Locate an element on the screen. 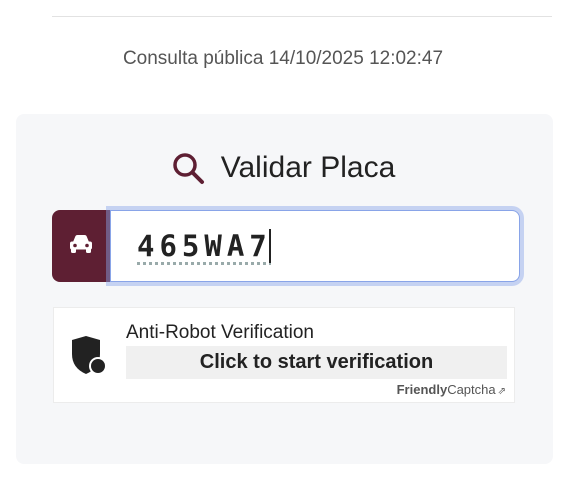 This screenshot has width=566, height=486. plate-input-group: 465WA7 is located at coordinates (286, 246).